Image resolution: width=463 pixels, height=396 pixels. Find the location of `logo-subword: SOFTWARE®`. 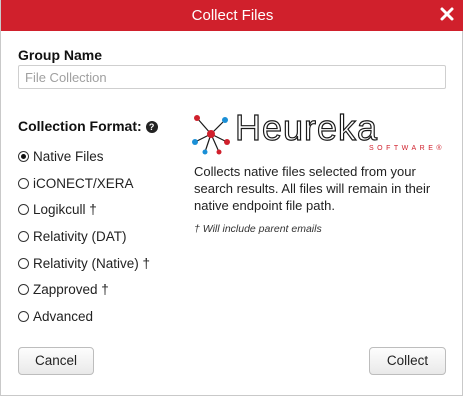

logo-subword: SOFTWARE® is located at coordinates (407, 148).